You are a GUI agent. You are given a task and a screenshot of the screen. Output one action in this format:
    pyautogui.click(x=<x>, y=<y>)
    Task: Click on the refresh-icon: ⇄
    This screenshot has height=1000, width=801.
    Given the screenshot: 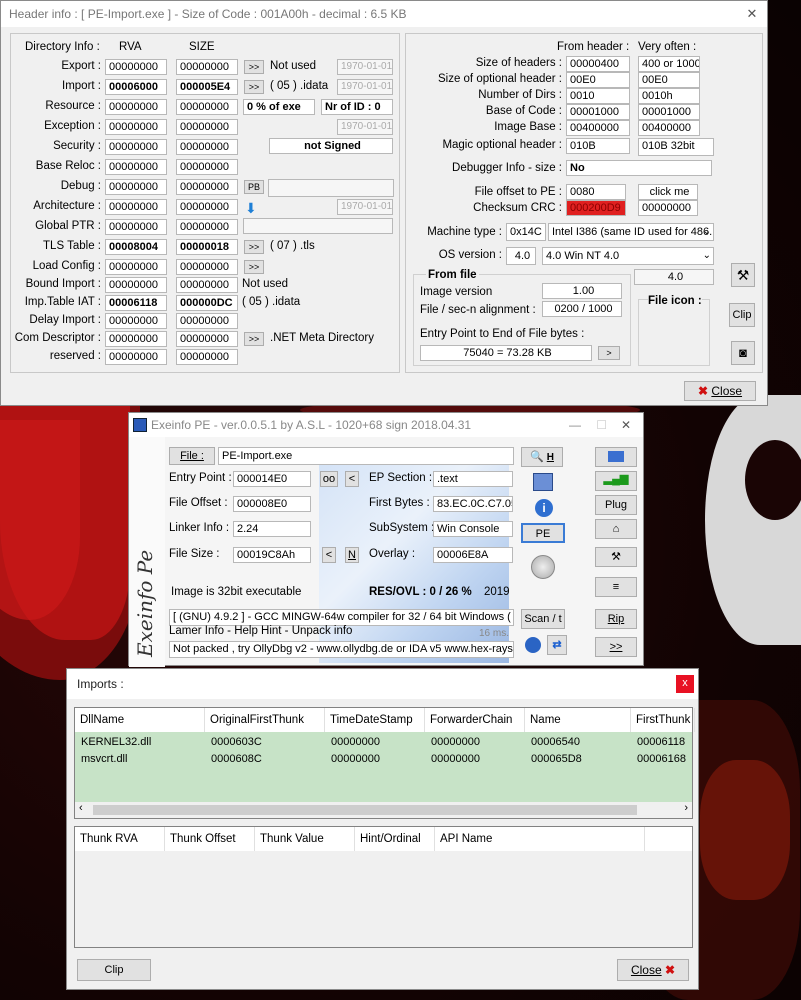 What is the action you would take?
    pyautogui.click(x=557, y=645)
    